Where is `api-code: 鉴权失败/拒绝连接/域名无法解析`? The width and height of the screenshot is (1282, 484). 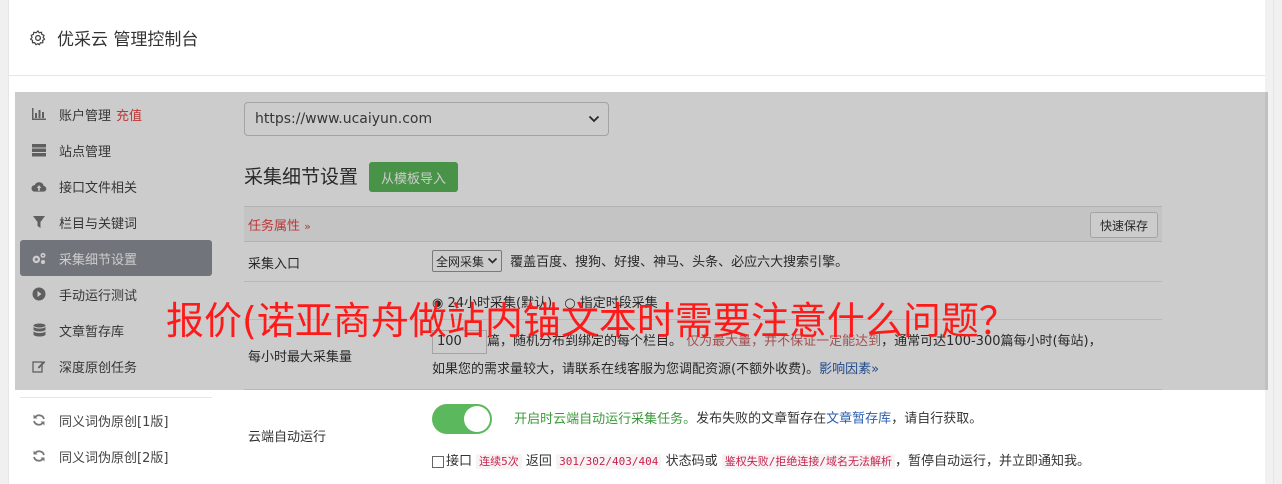
api-code: 鉴权失败/拒绝连接/域名无法解析 is located at coordinates (808, 461).